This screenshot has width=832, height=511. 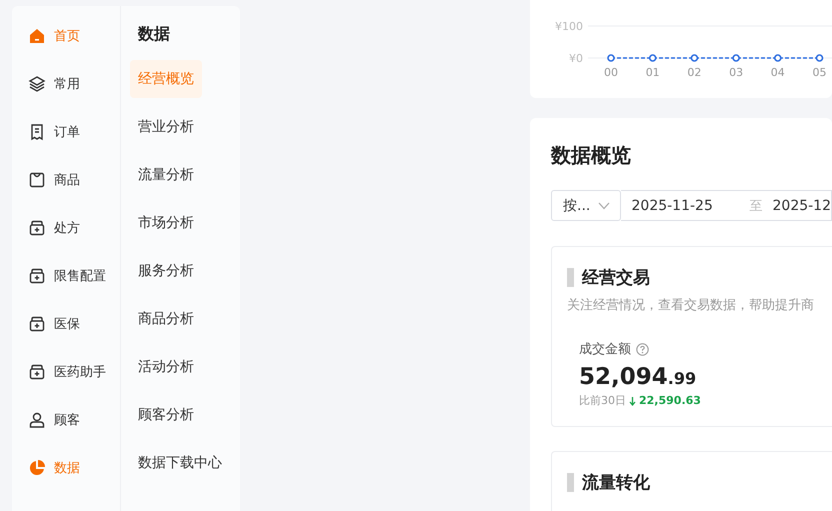 What do you see at coordinates (691, 305) in the screenshot?
I see `section-description: 关注经营情况，查看交易数据，帮助提升商` at bounding box center [691, 305].